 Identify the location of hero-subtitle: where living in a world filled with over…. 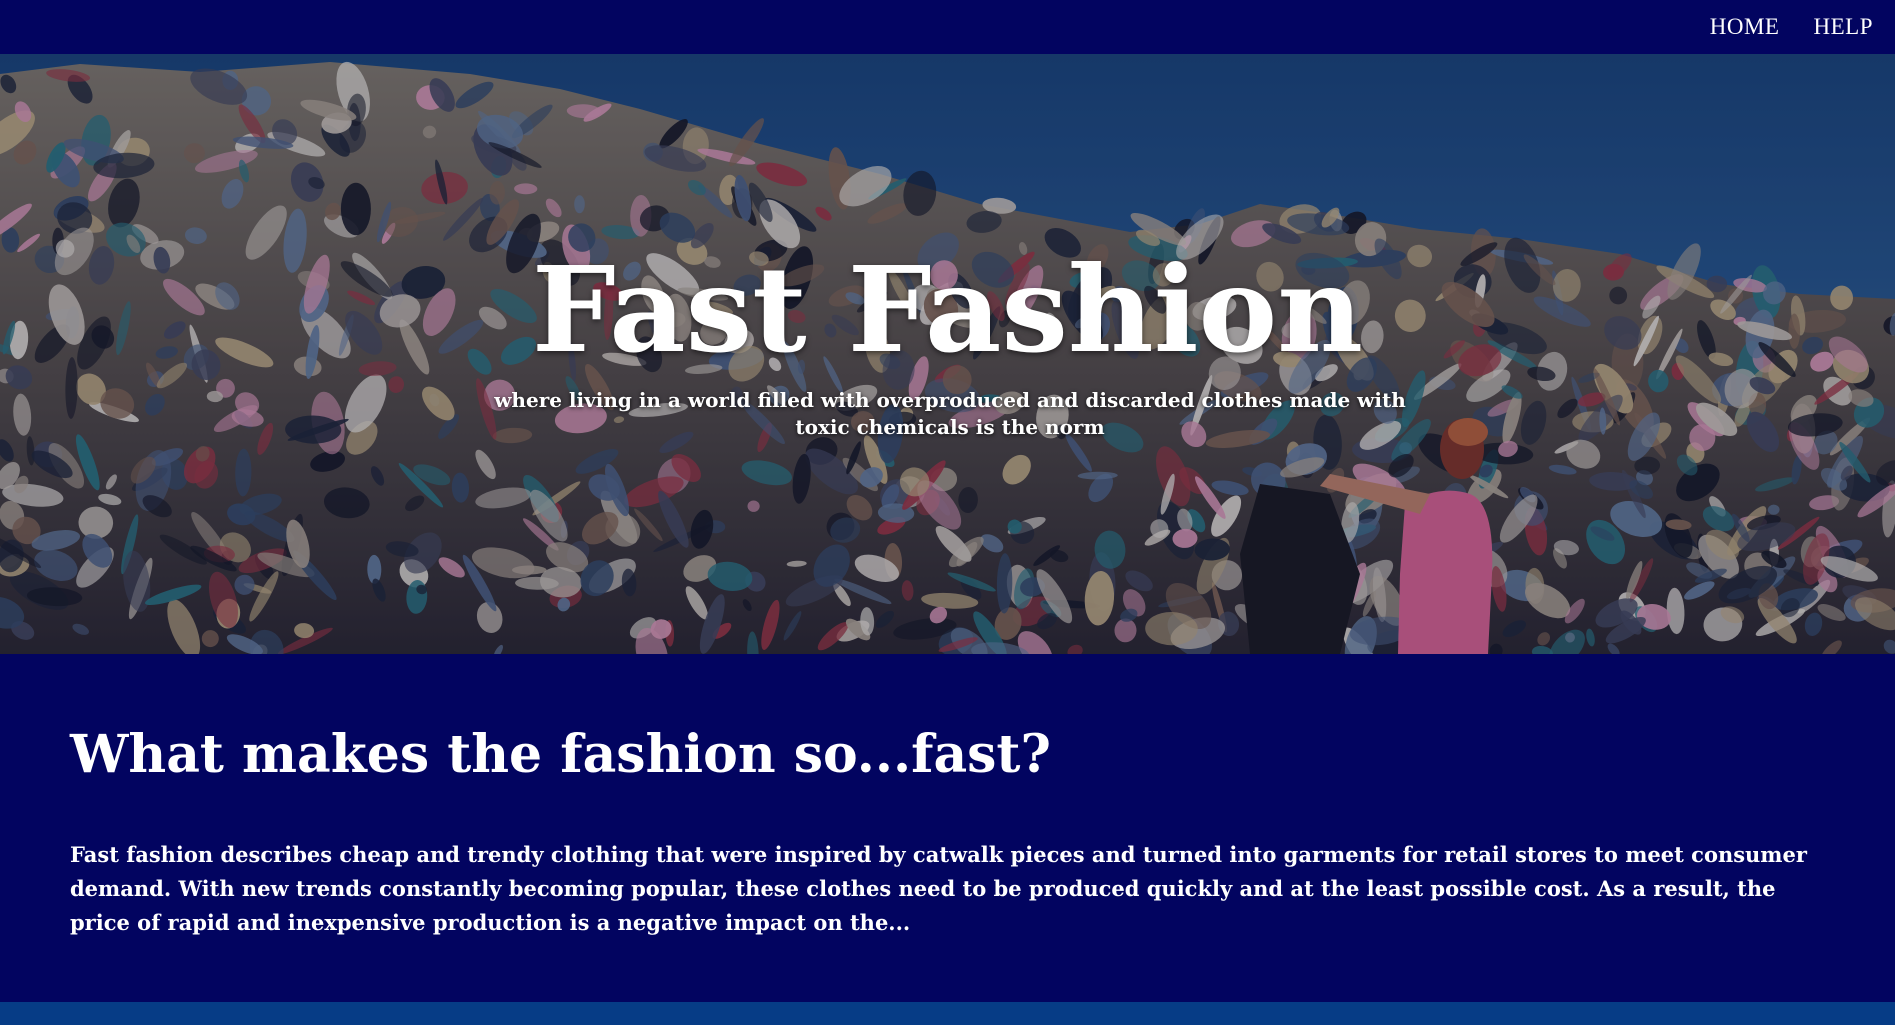
(950, 413).